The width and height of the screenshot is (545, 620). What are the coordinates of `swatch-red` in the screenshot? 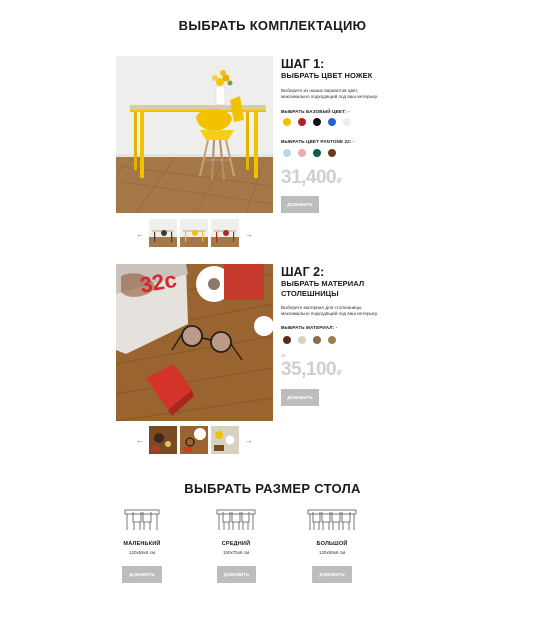 It's located at (302, 122).